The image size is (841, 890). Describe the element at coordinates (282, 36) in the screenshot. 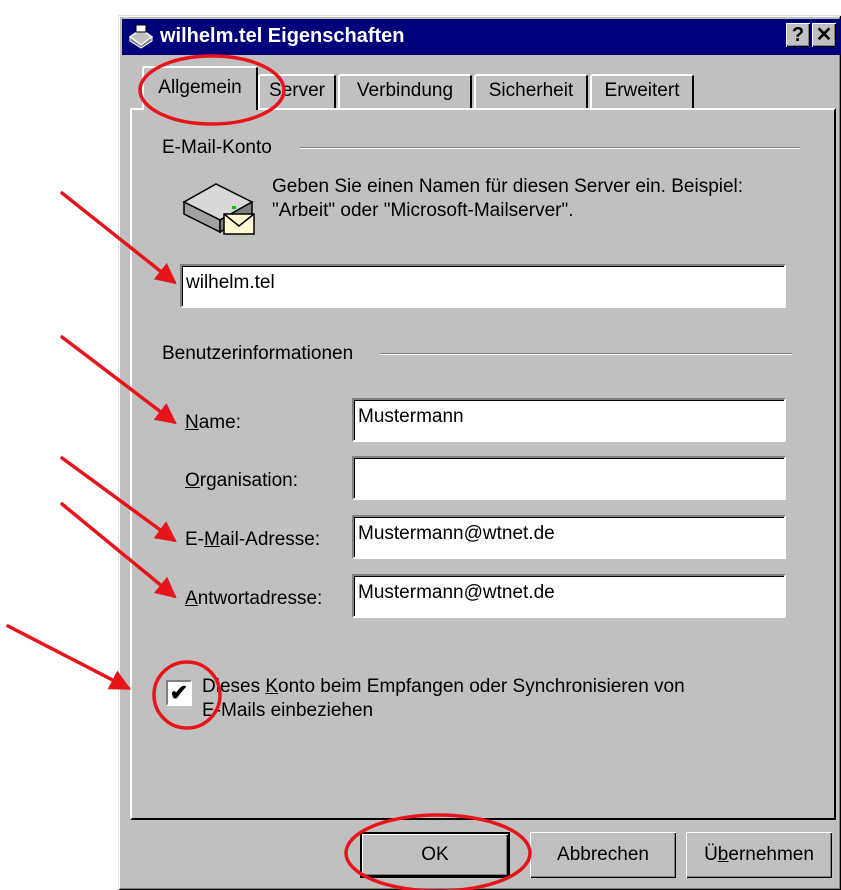

I see `window-title: wilhelm.tel Eigenschaften` at that location.